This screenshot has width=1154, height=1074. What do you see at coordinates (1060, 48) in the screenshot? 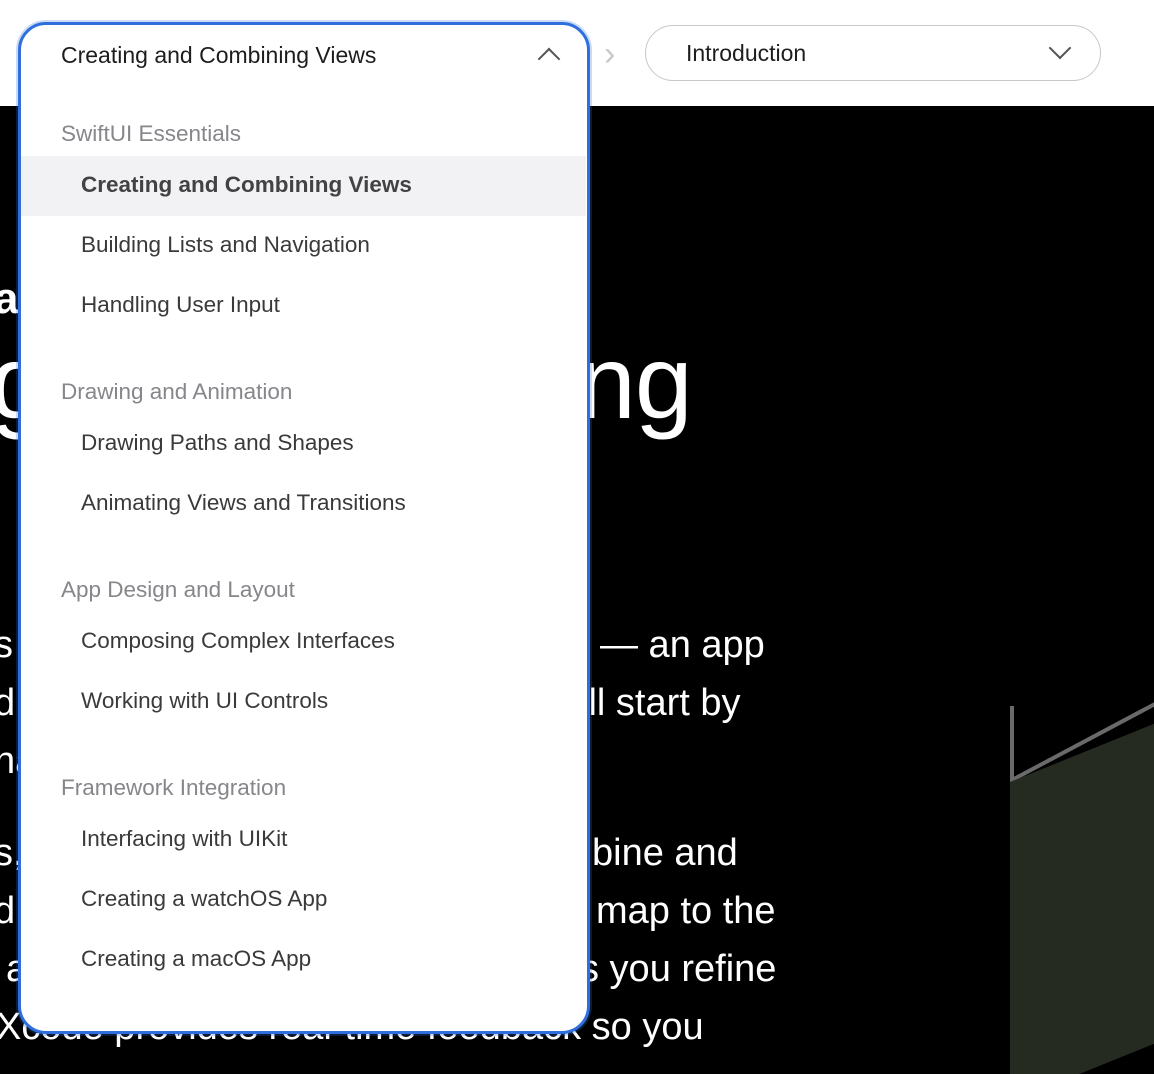
I see `chevron-down-icon` at bounding box center [1060, 48].